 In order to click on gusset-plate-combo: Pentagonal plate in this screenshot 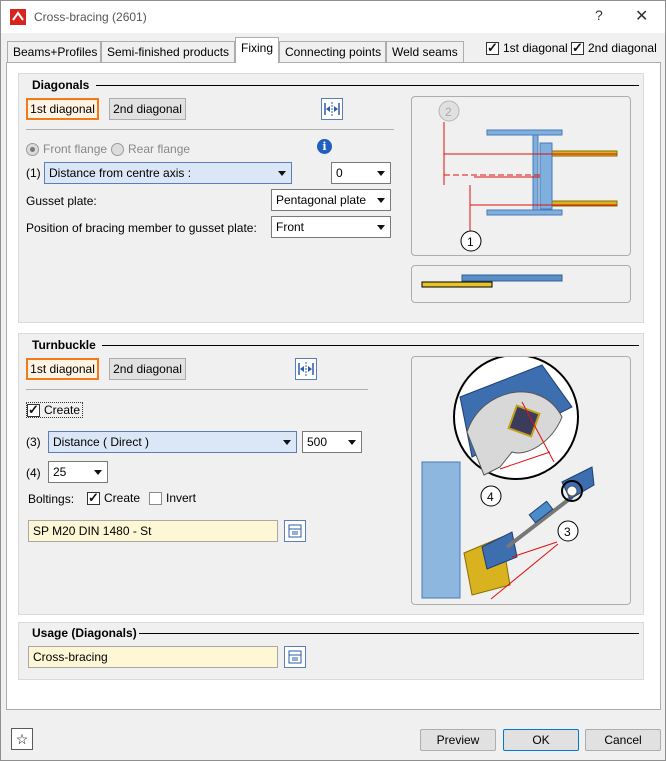, I will do `click(331, 200)`.